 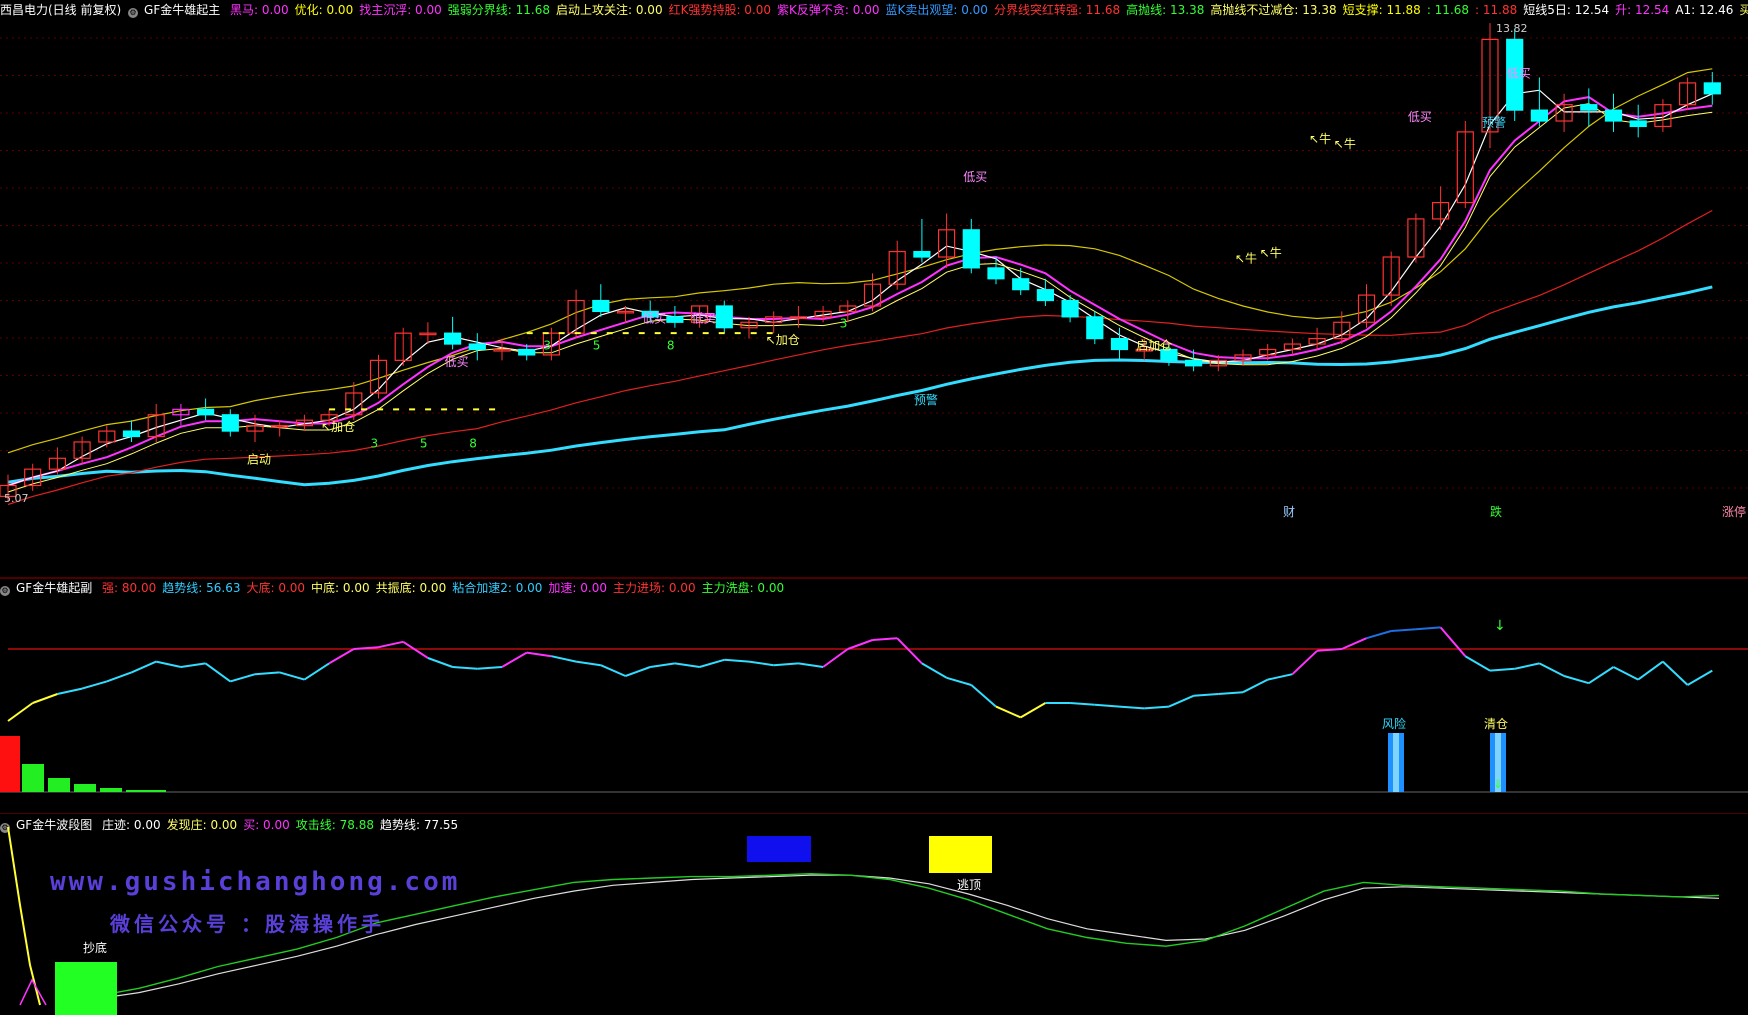 I want to click on risk-column-highlight, so click(x=1396, y=762).